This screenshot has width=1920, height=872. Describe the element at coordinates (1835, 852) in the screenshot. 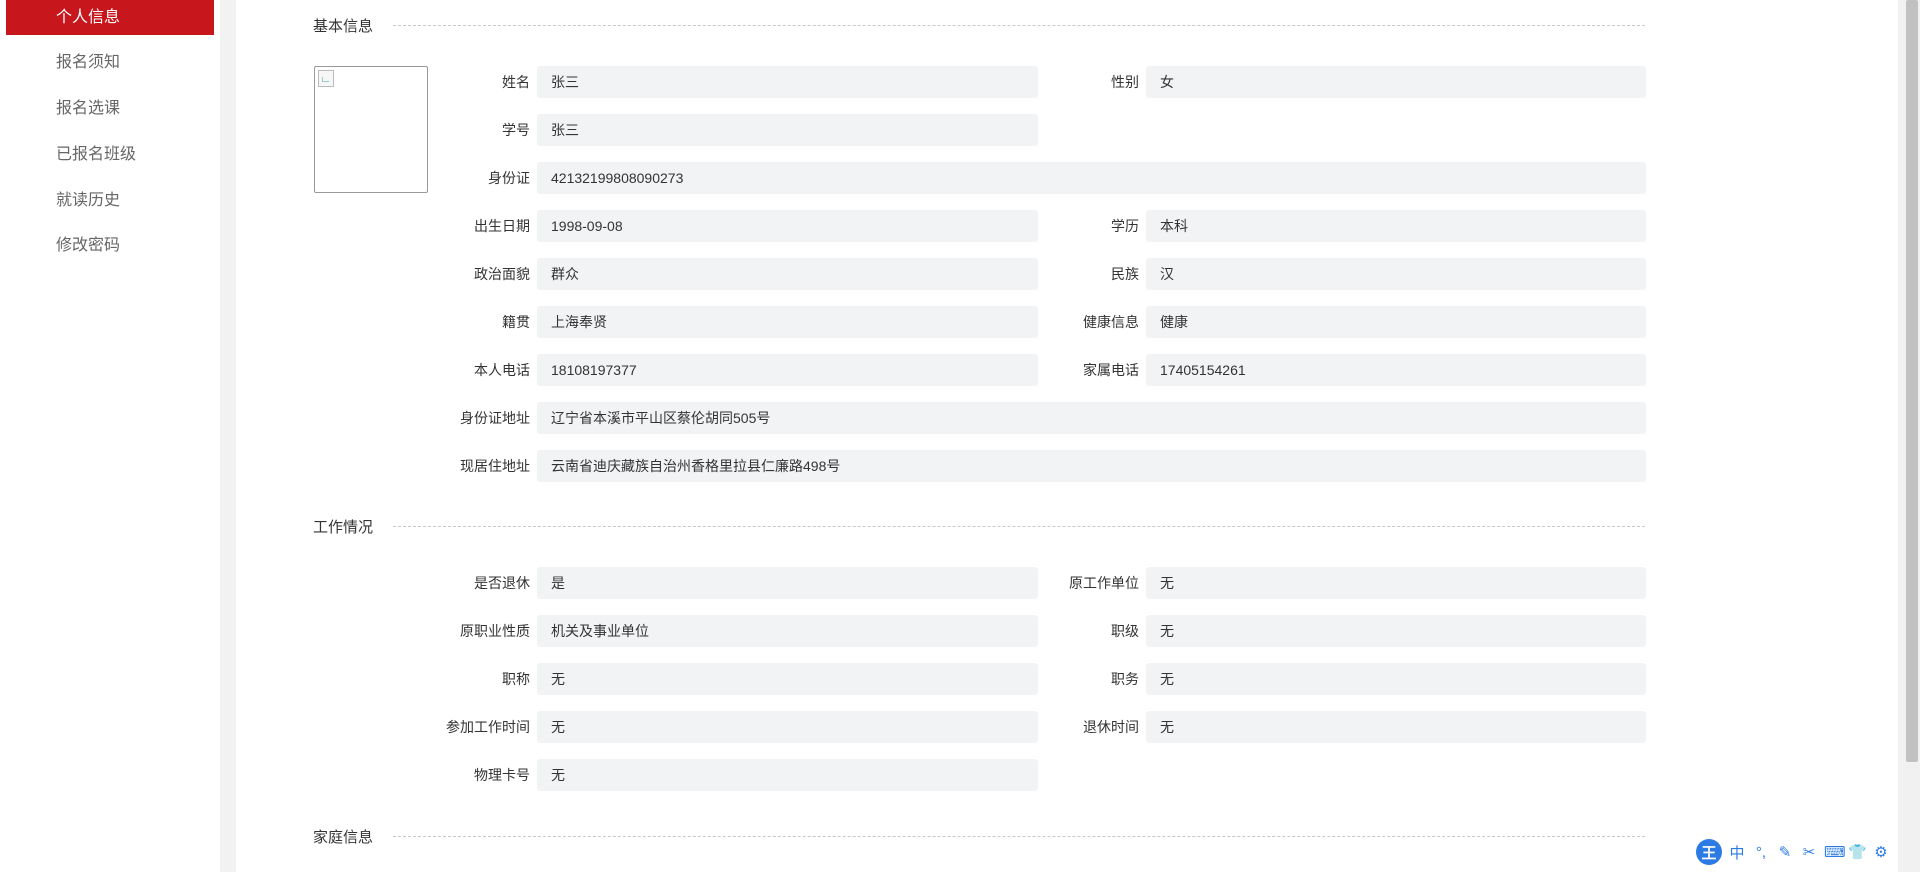

I see `keyboard-icon: ⌨` at that location.